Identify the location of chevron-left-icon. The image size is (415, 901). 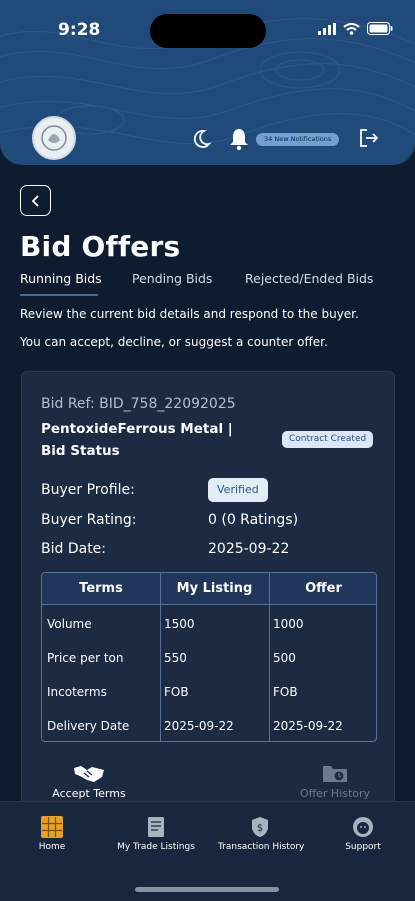
(35, 200).